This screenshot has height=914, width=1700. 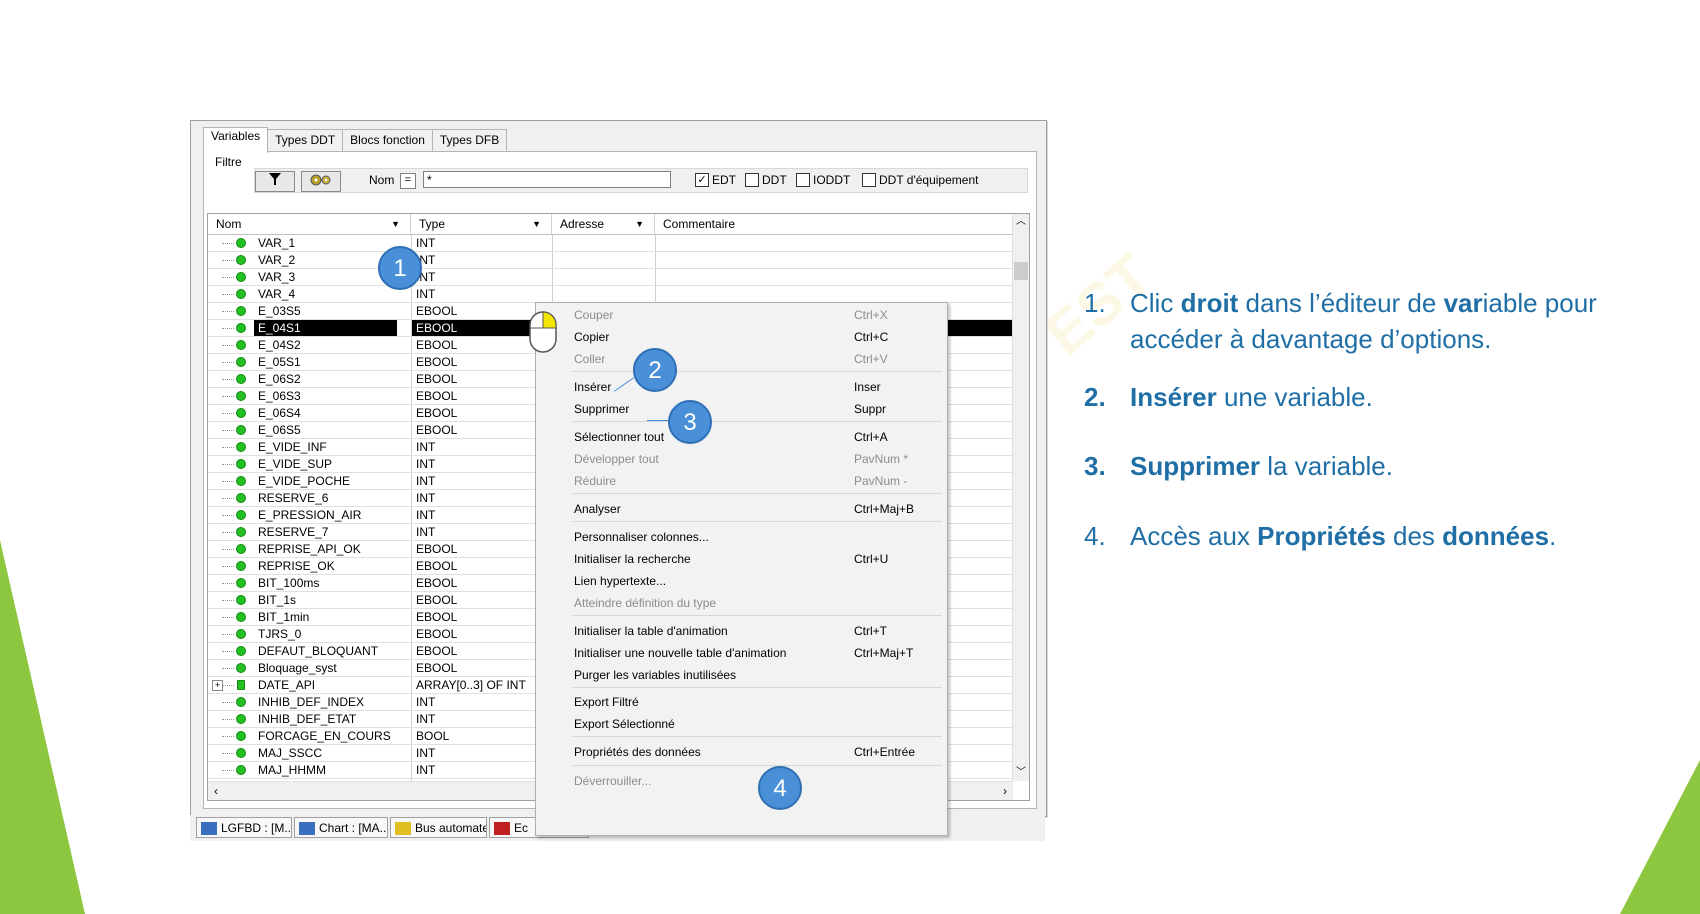 What do you see at coordinates (325, 583) in the screenshot?
I see `cell-name: BIT_100ms` at bounding box center [325, 583].